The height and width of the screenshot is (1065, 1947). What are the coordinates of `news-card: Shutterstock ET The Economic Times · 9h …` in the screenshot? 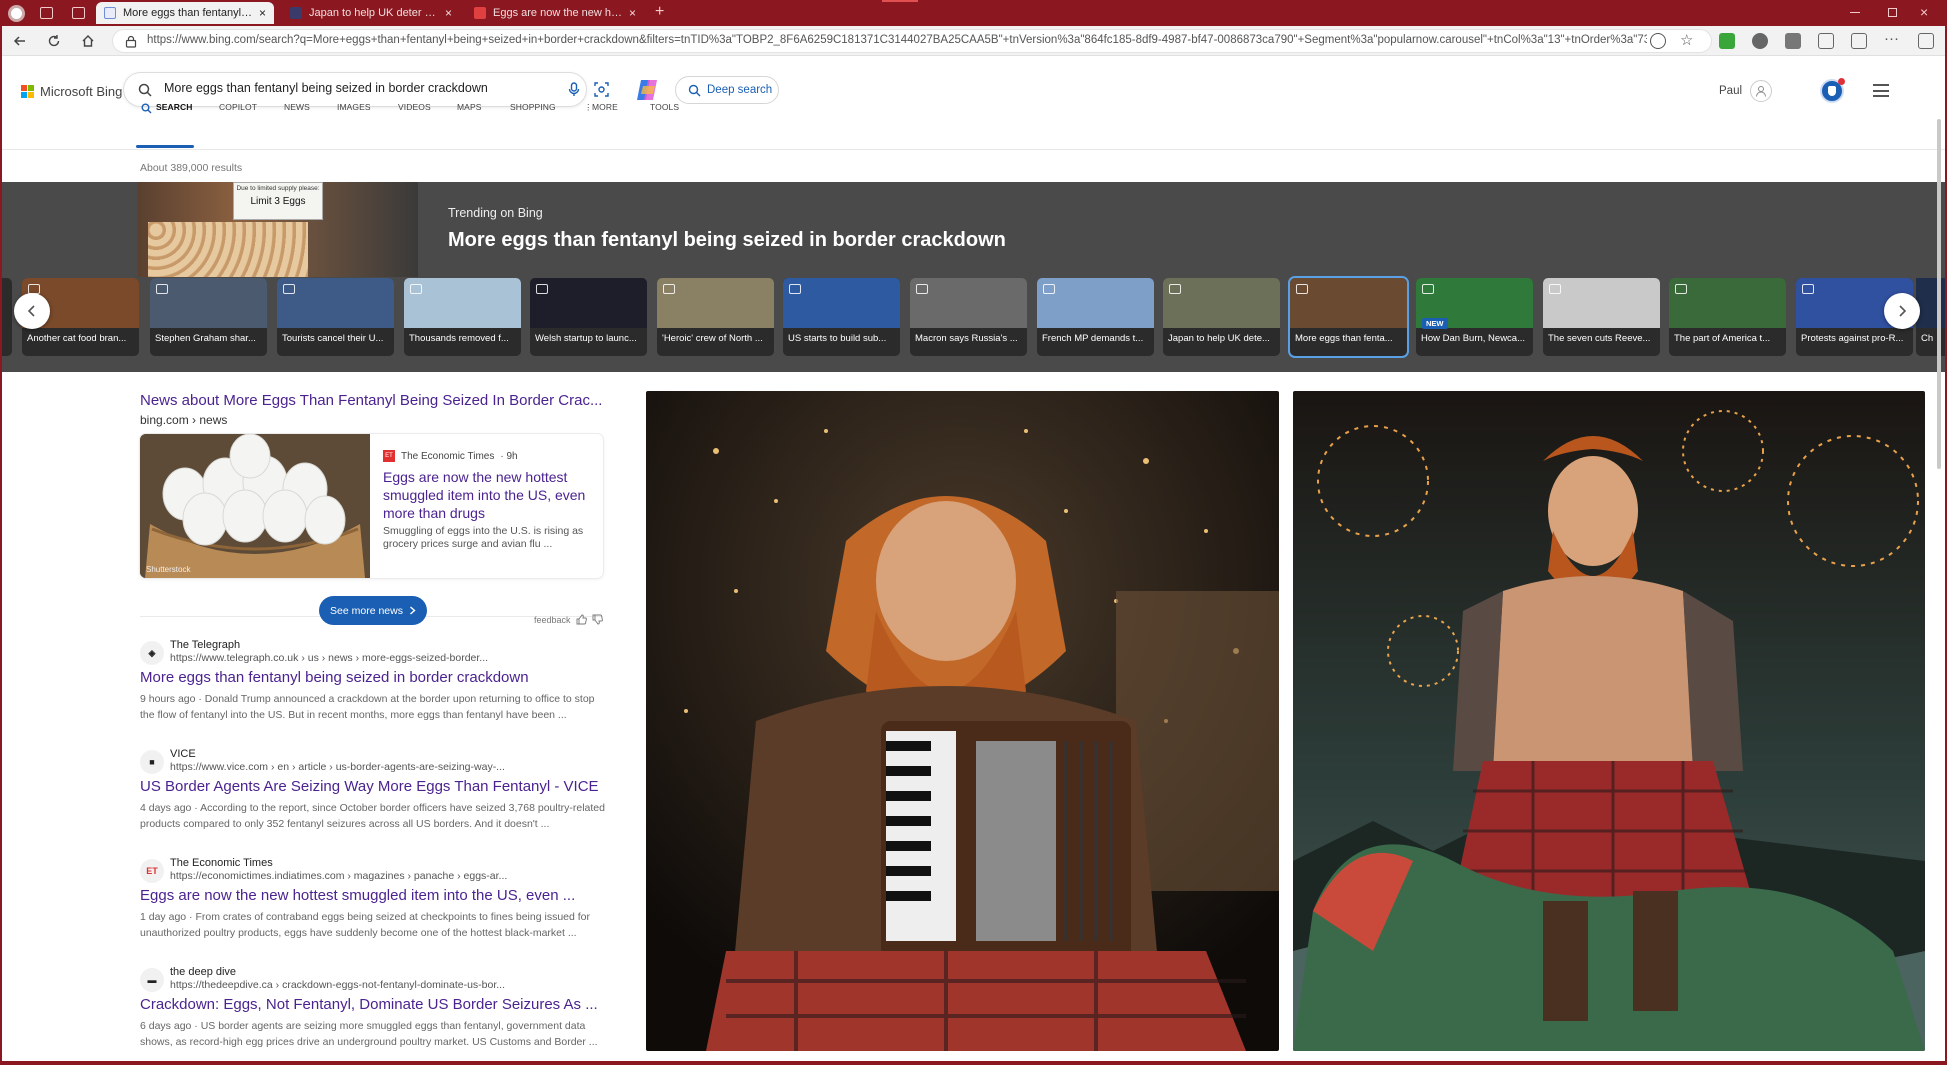 It's located at (371, 506).